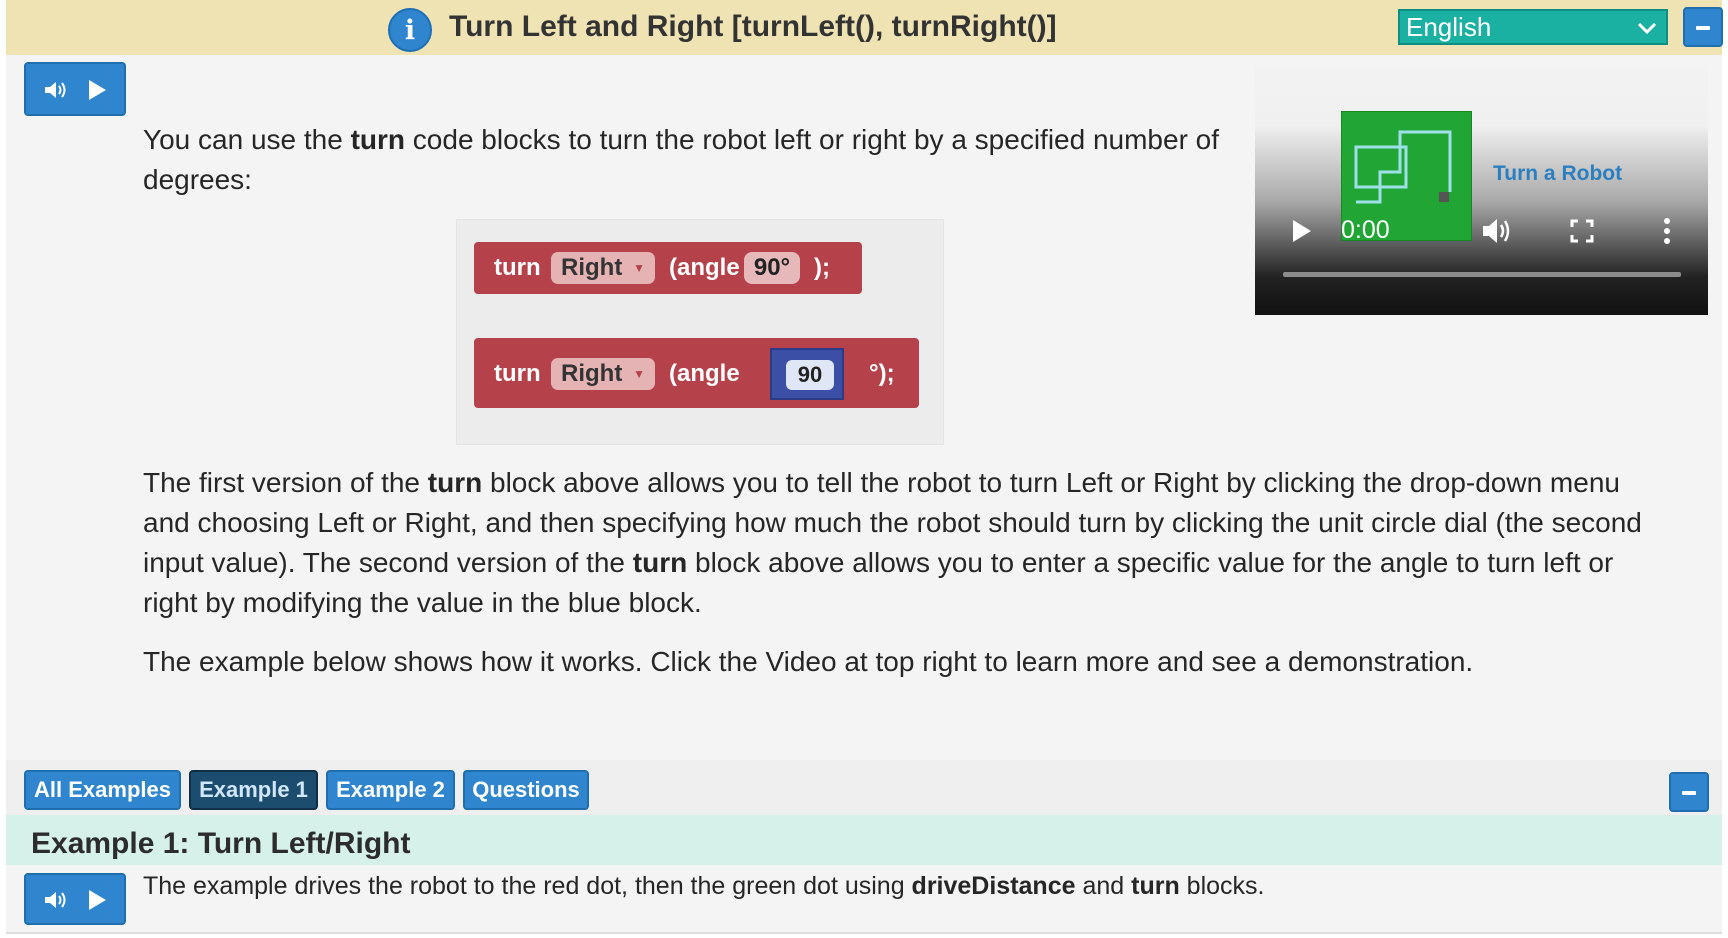  I want to click on audio-play-button, so click(75, 89).